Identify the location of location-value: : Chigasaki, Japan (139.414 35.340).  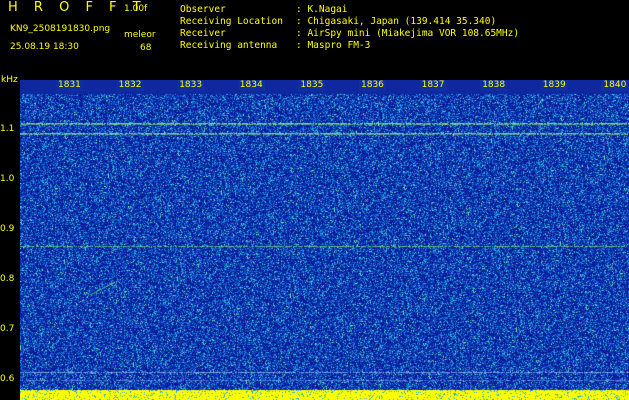
(396, 21).